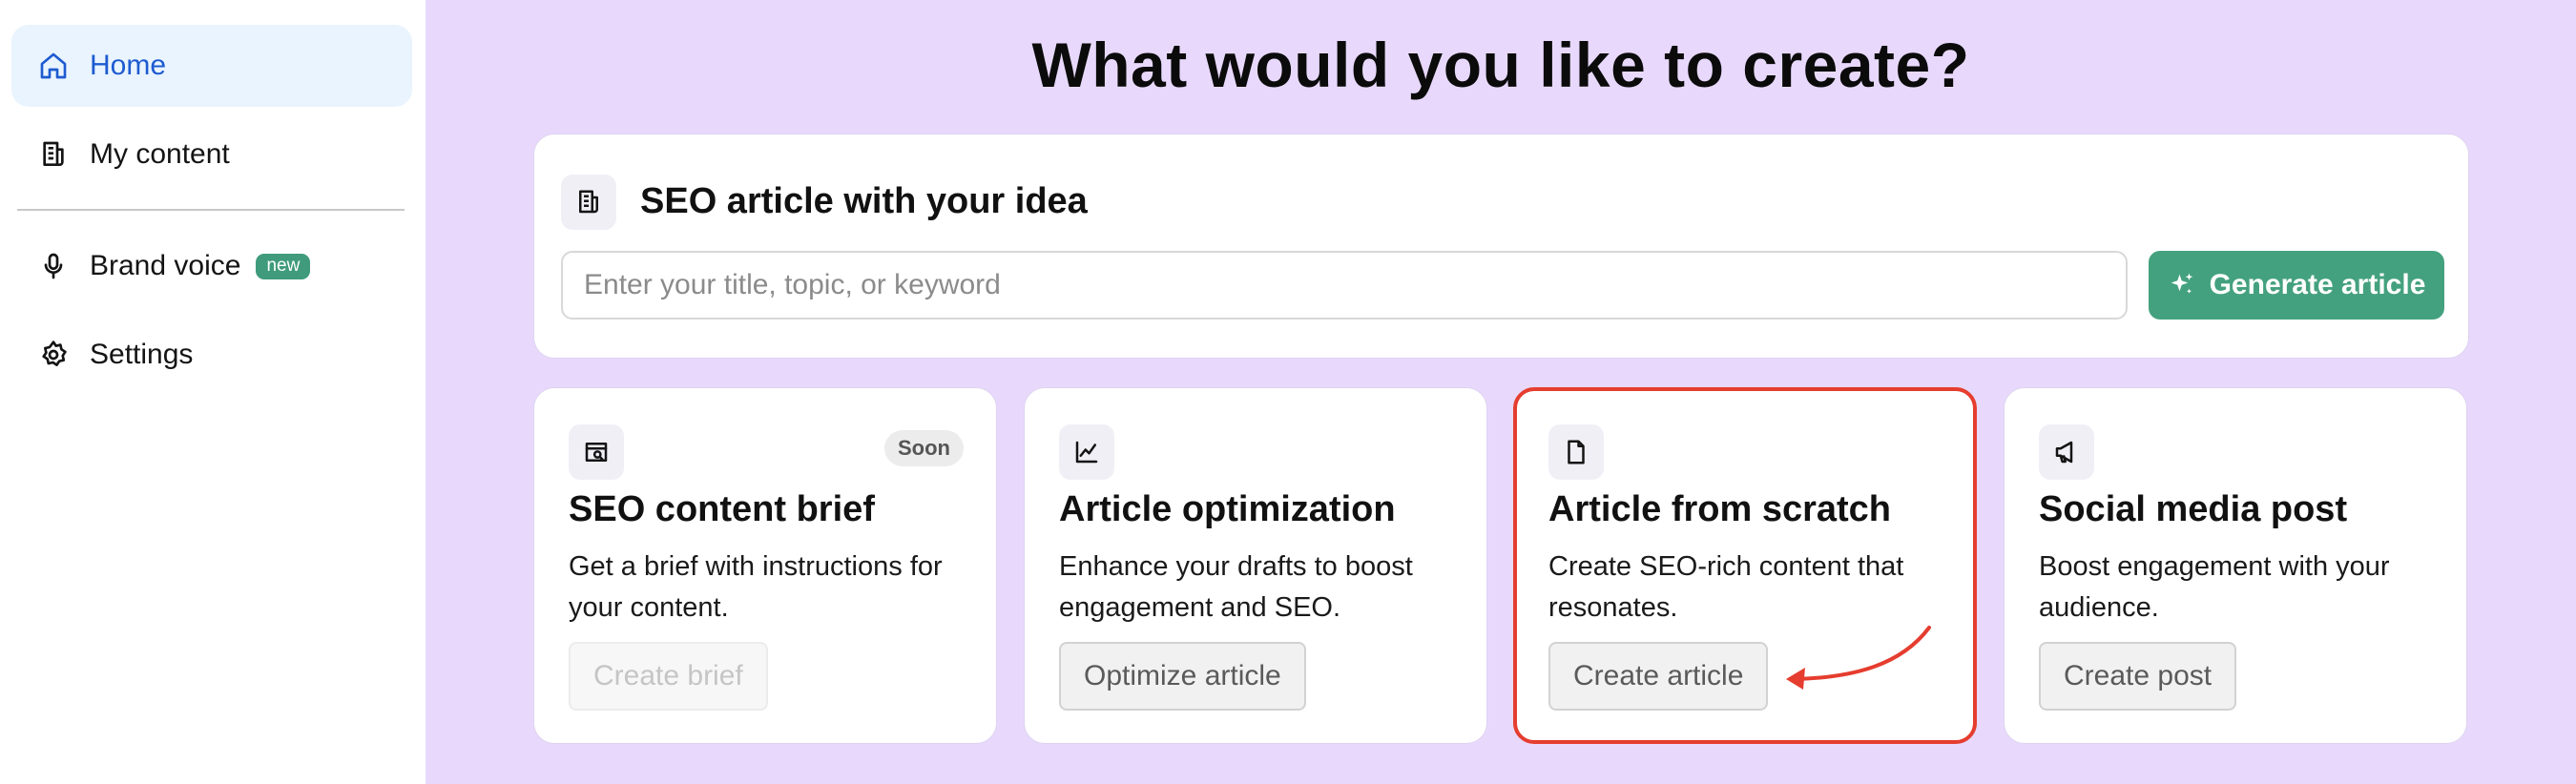  Describe the element at coordinates (2317, 284) in the screenshot. I see `generate-article-label: Generate article` at that location.